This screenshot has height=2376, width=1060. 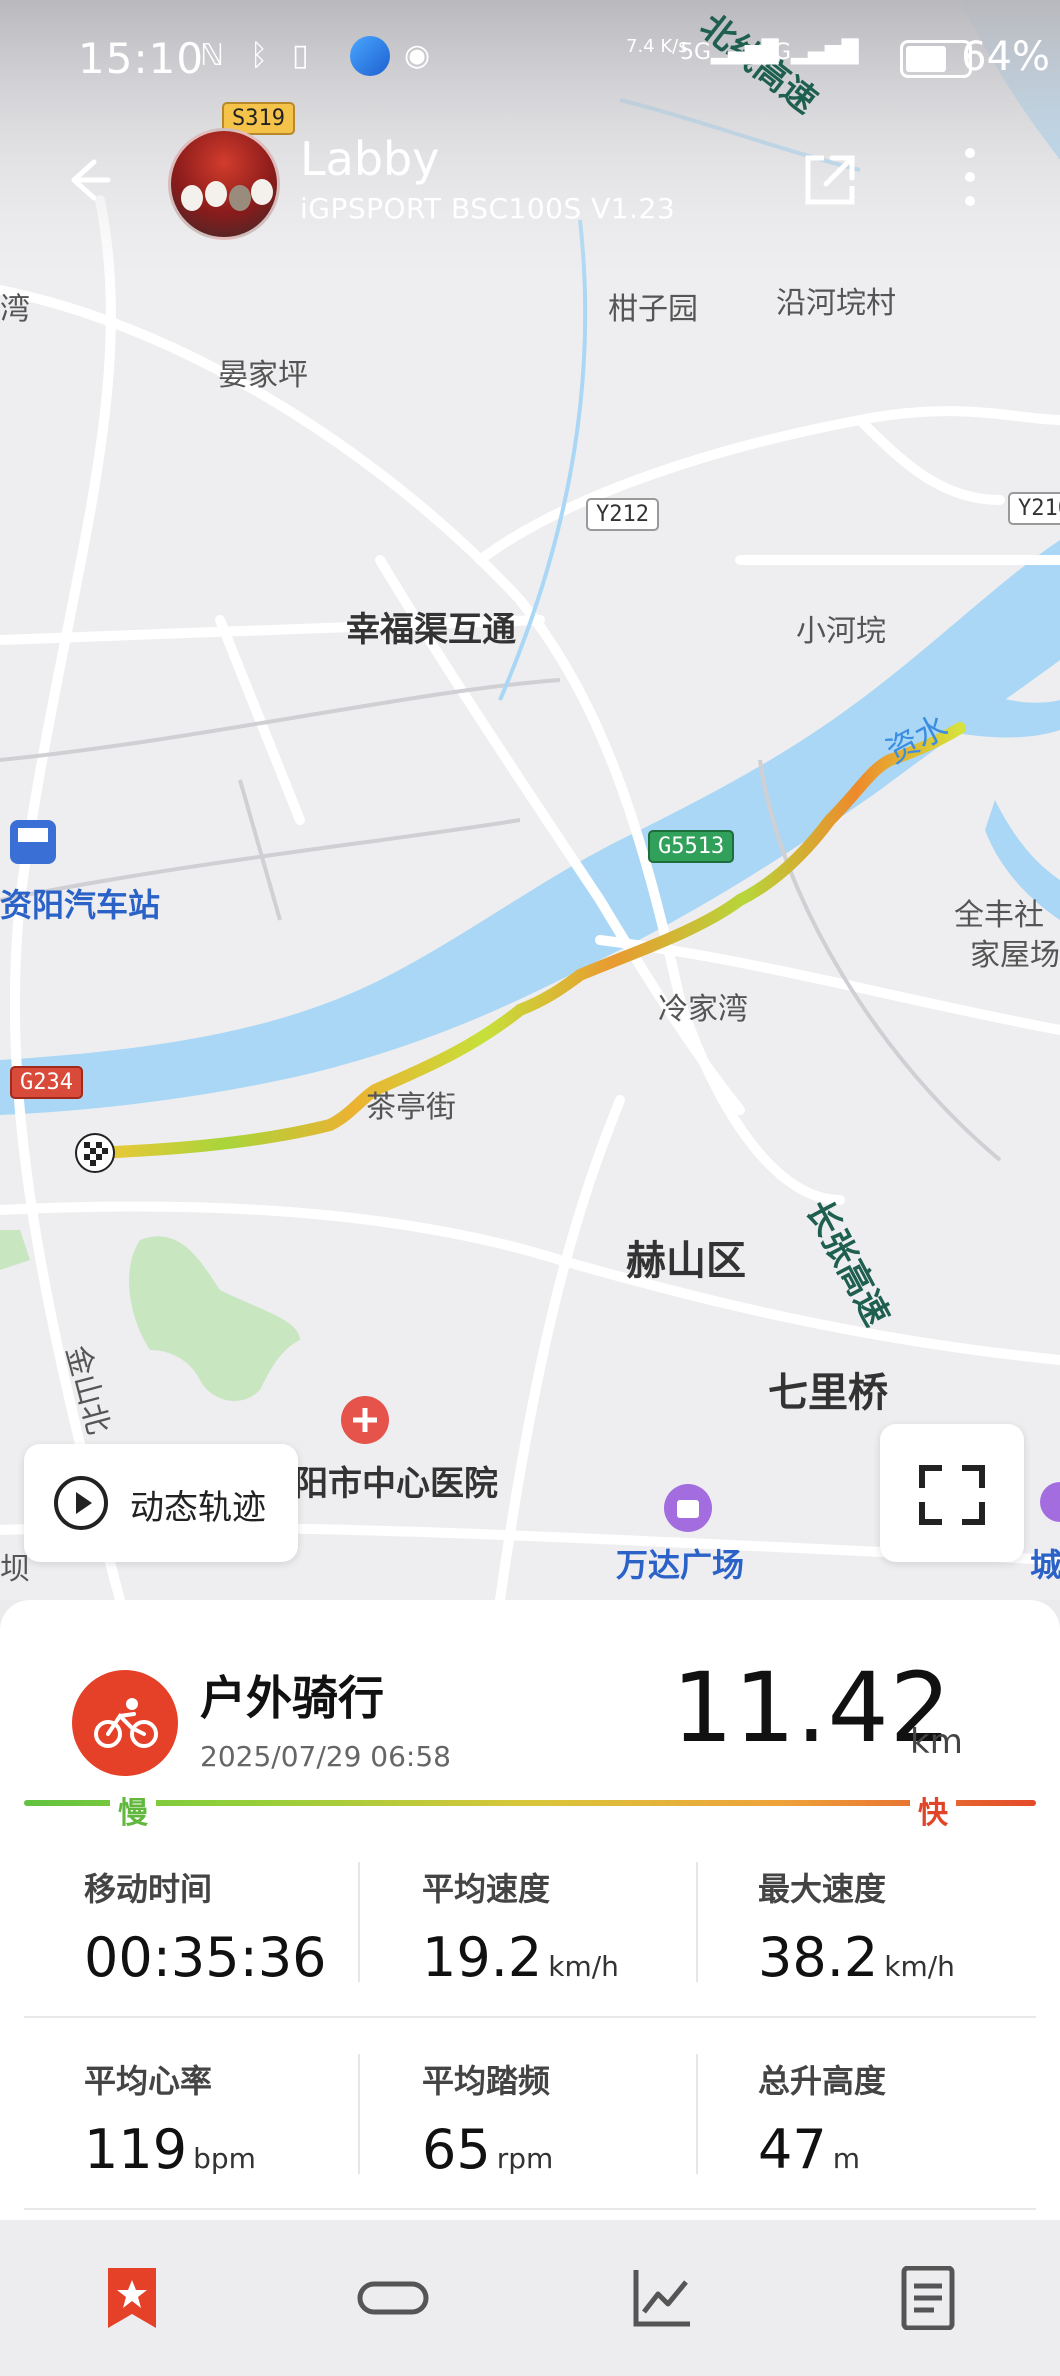 What do you see at coordinates (292, 1698) in the screenshot?
I see `activity-title: 户外骑行` at bounding box center [292, 1698].